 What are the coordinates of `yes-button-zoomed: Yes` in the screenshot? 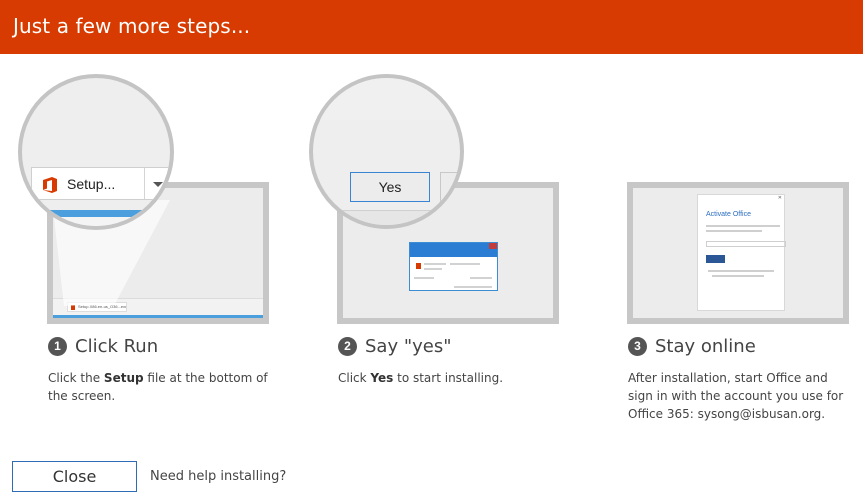 It's located at (390, 187).